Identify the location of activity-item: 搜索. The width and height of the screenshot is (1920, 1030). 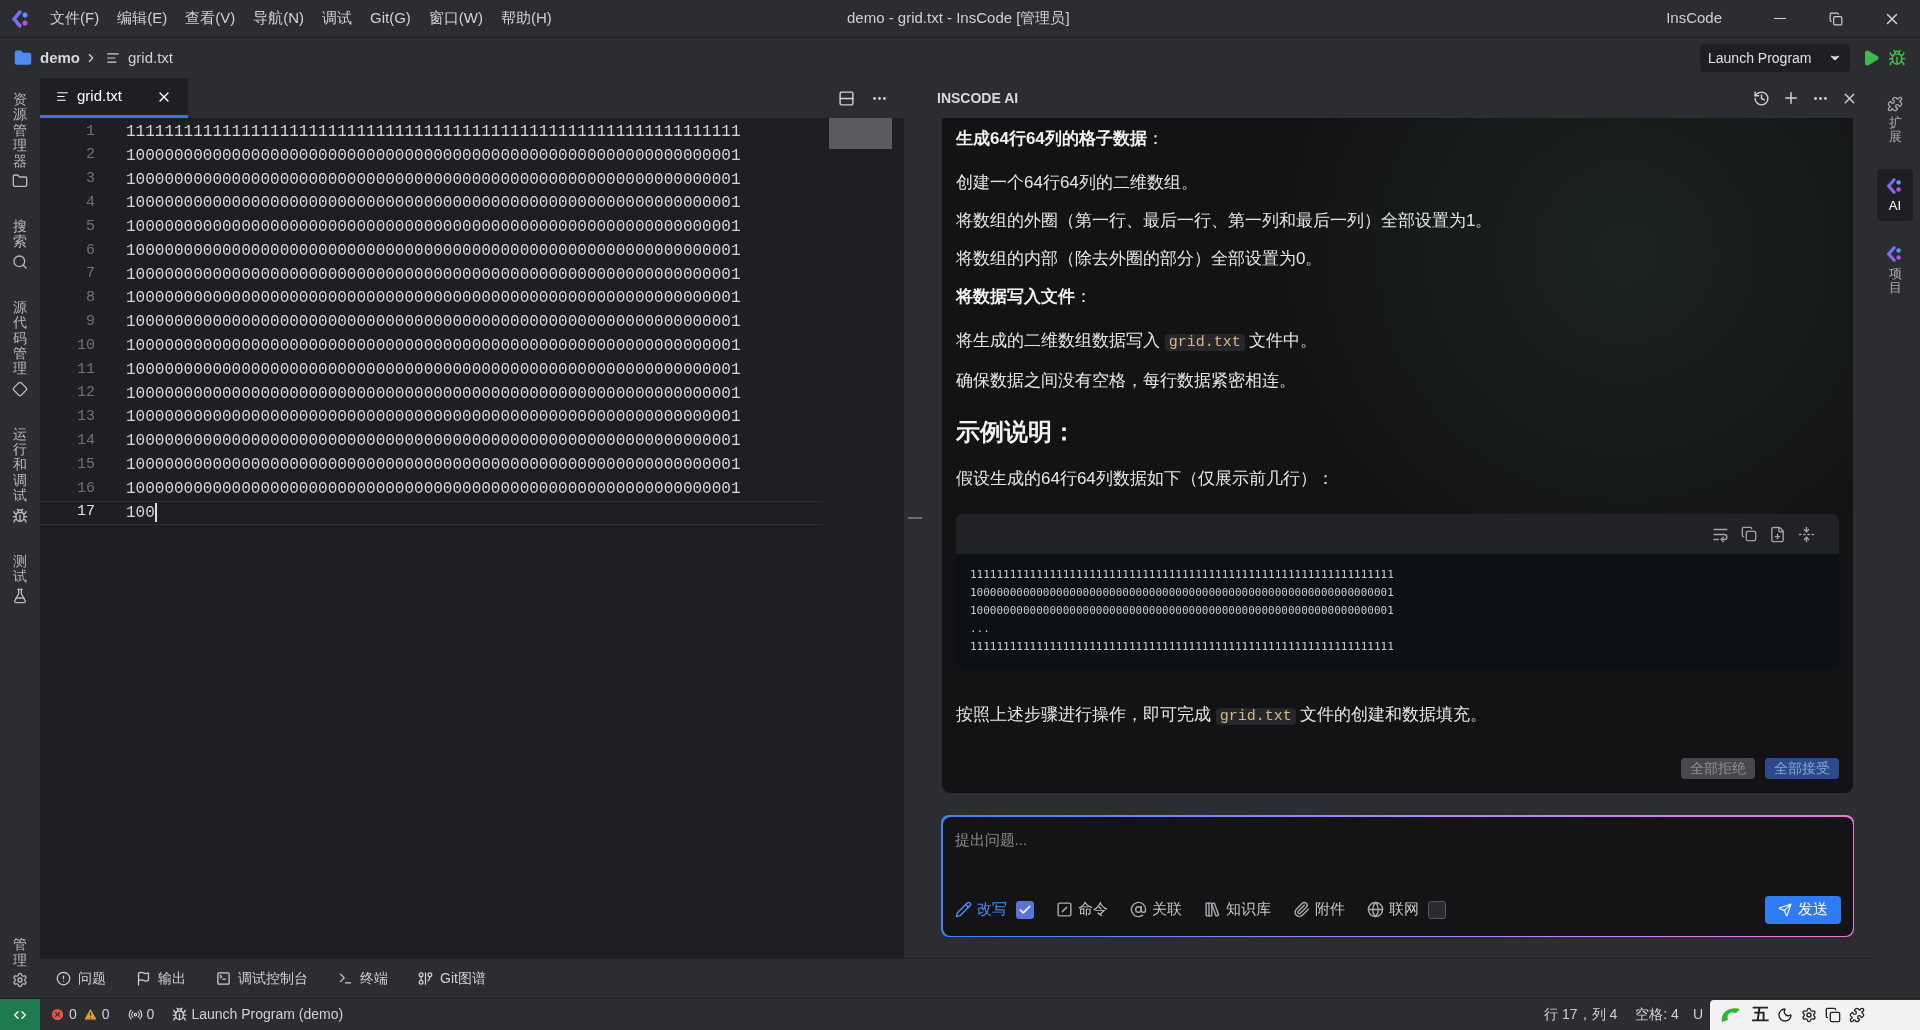
(20, 244).